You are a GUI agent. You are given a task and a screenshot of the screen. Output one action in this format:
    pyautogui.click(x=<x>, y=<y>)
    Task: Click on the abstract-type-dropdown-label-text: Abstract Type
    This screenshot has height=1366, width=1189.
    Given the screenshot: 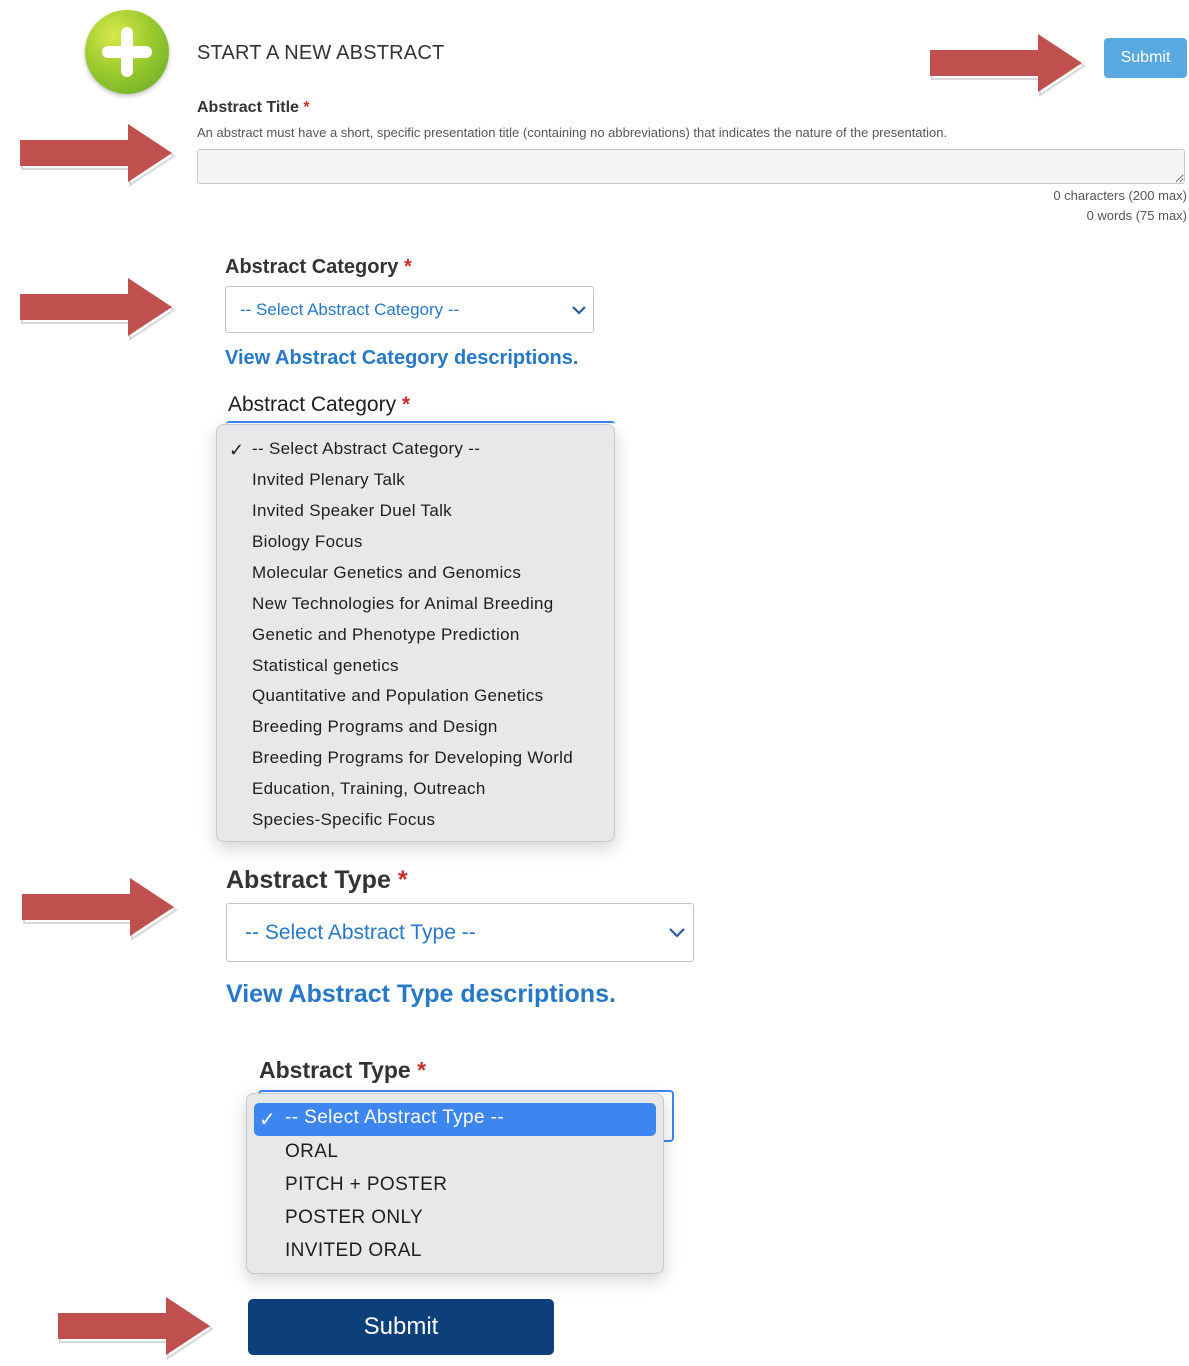 What is the action you would take?
    pyautogui.click(x=335, y=1070)
    